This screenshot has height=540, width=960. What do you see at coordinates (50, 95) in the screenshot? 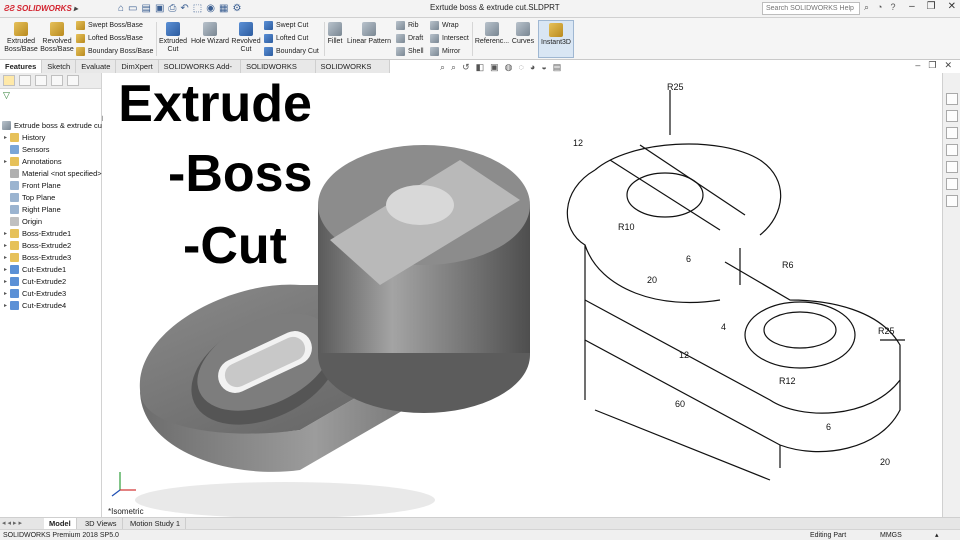
I see `filter-icon: ▽` at bounding box center [50, 95].